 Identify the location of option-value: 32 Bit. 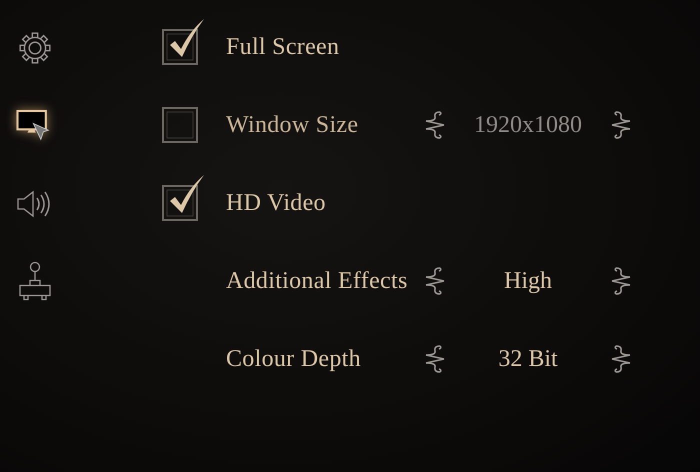
(528, 359).